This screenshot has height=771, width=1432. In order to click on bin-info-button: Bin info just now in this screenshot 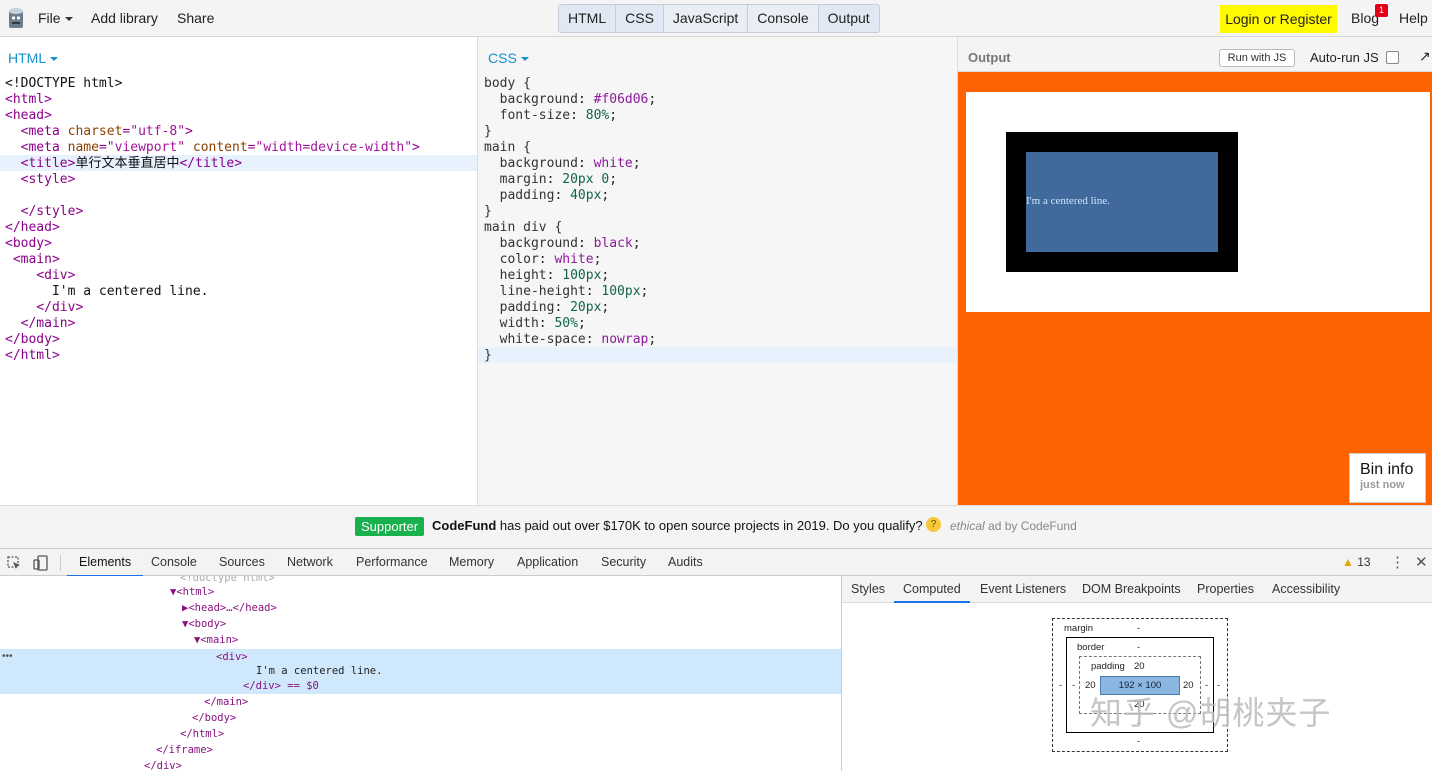, I will do `click(1387, 478)`.